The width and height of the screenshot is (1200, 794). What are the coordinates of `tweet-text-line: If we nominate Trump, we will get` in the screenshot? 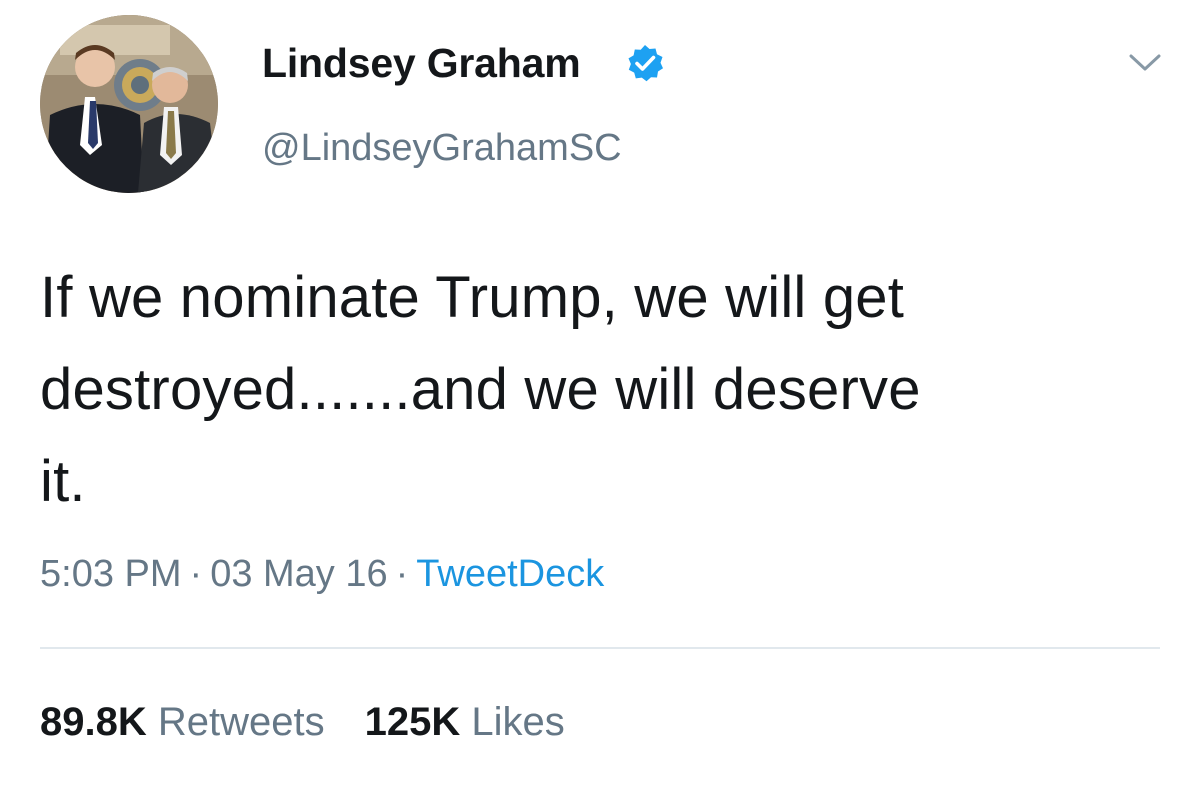 It's located at (472, 297).